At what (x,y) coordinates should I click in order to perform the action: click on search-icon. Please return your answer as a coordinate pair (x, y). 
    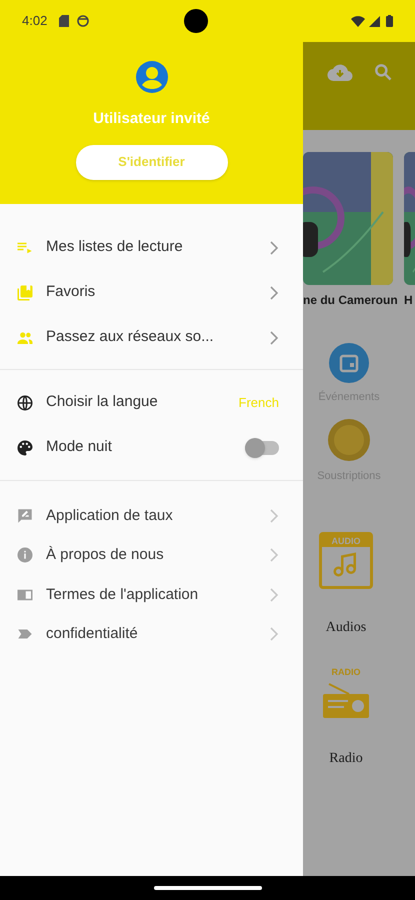
    Looking at the image, I should click on (383, 72).